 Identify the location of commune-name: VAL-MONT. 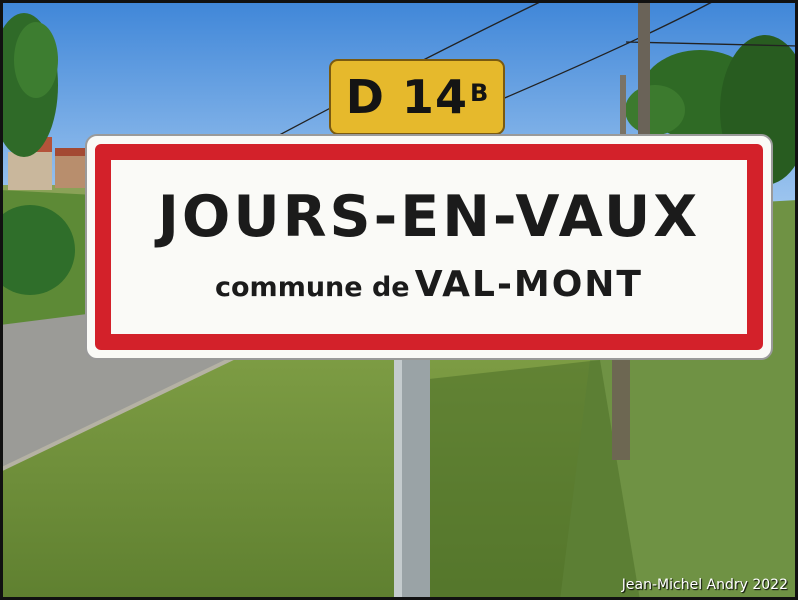
(528, 284).